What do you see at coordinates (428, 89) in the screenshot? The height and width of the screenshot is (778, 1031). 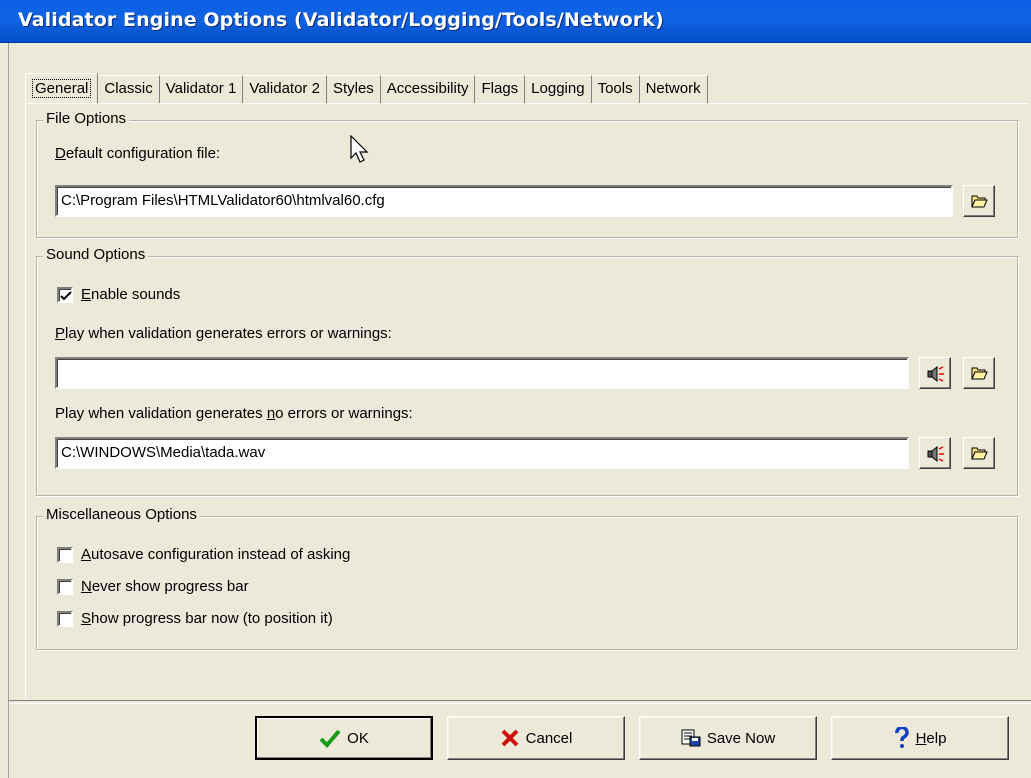 I see `tab-accessibility: Accessibility` at bounding box center [428, 89].